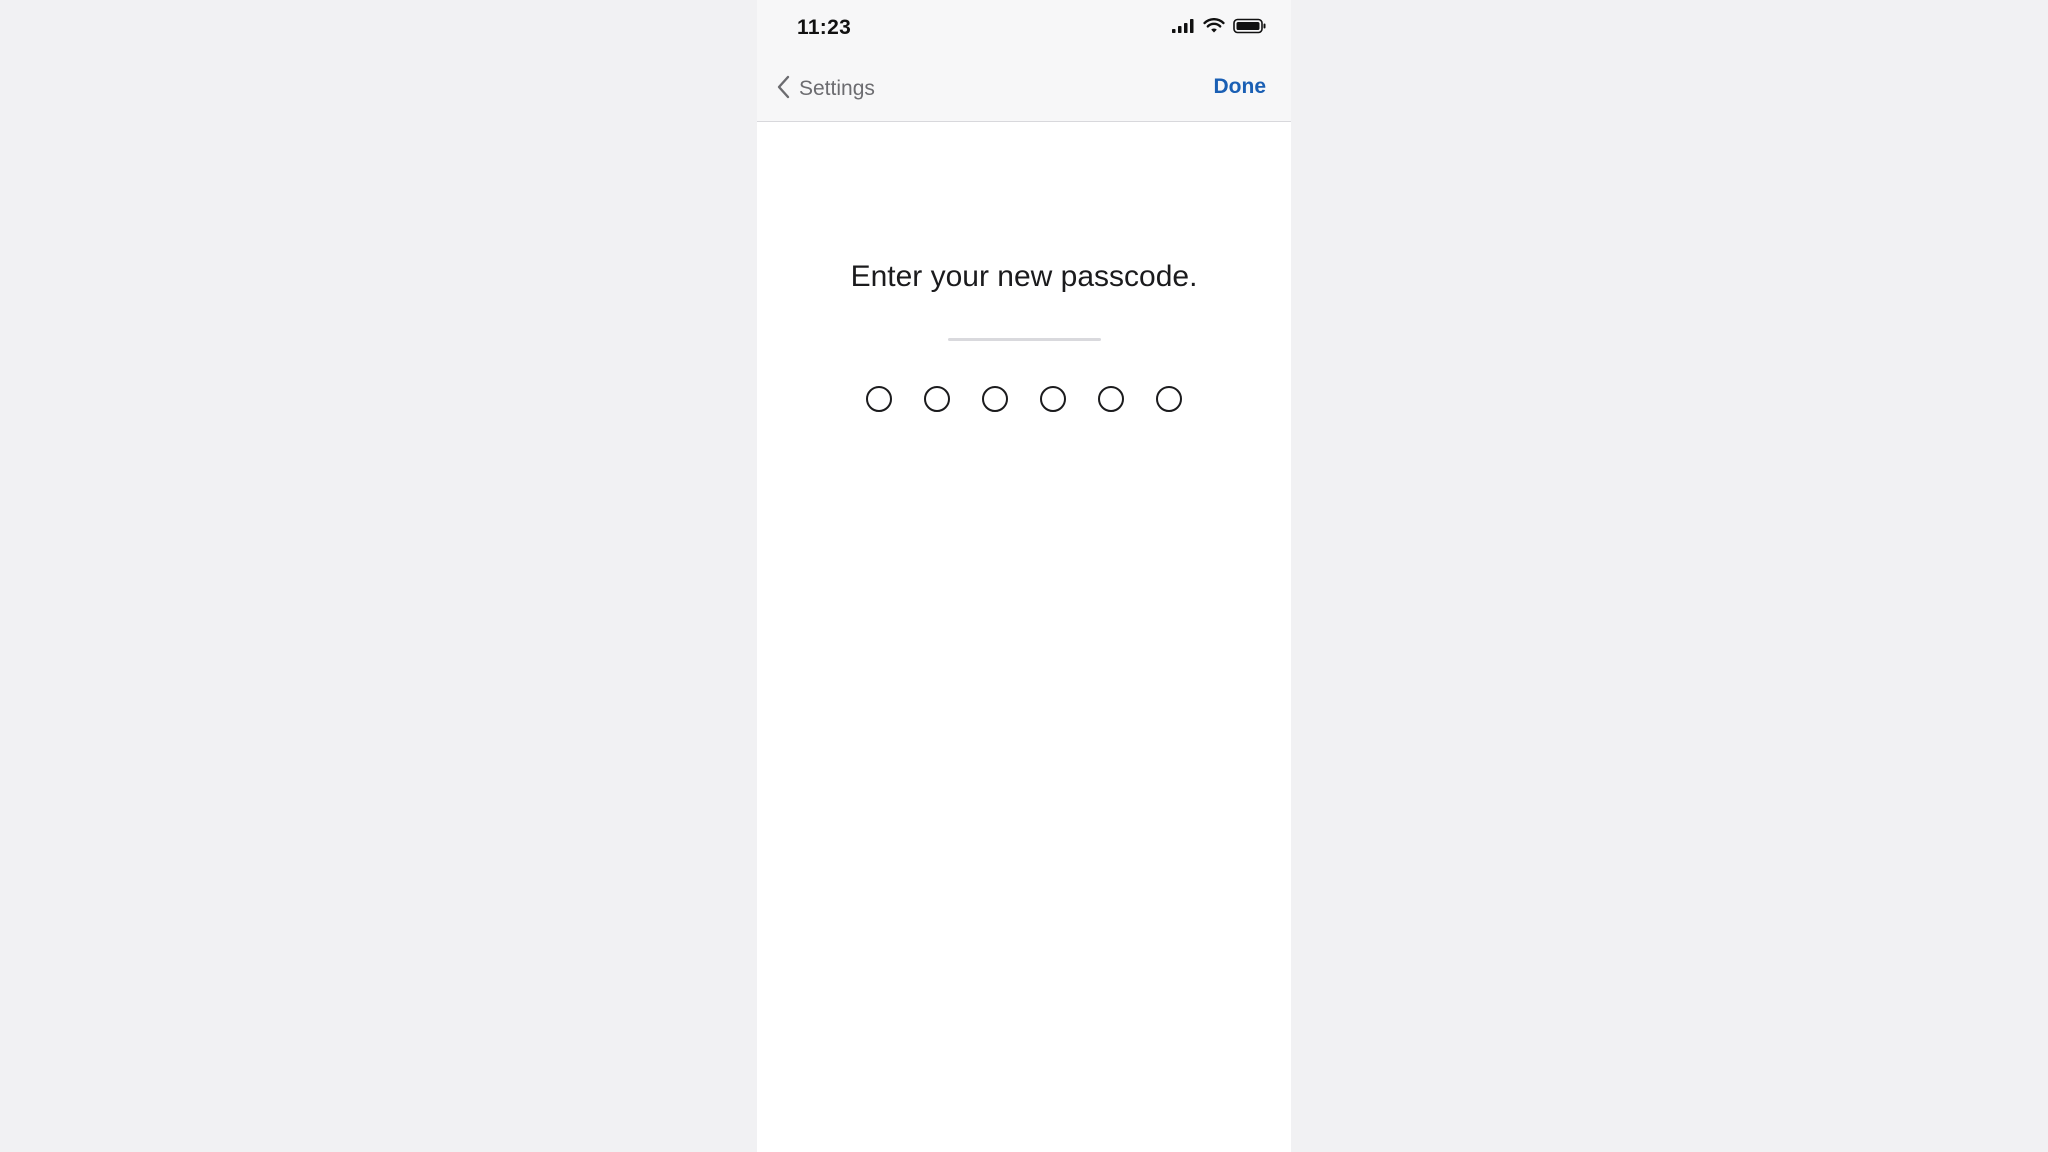 The width and height of the screenshot is (2048, 1152). Describe the element at coordinates (1214, 26) in the screenshot. I see `wifi-icon` at that location.